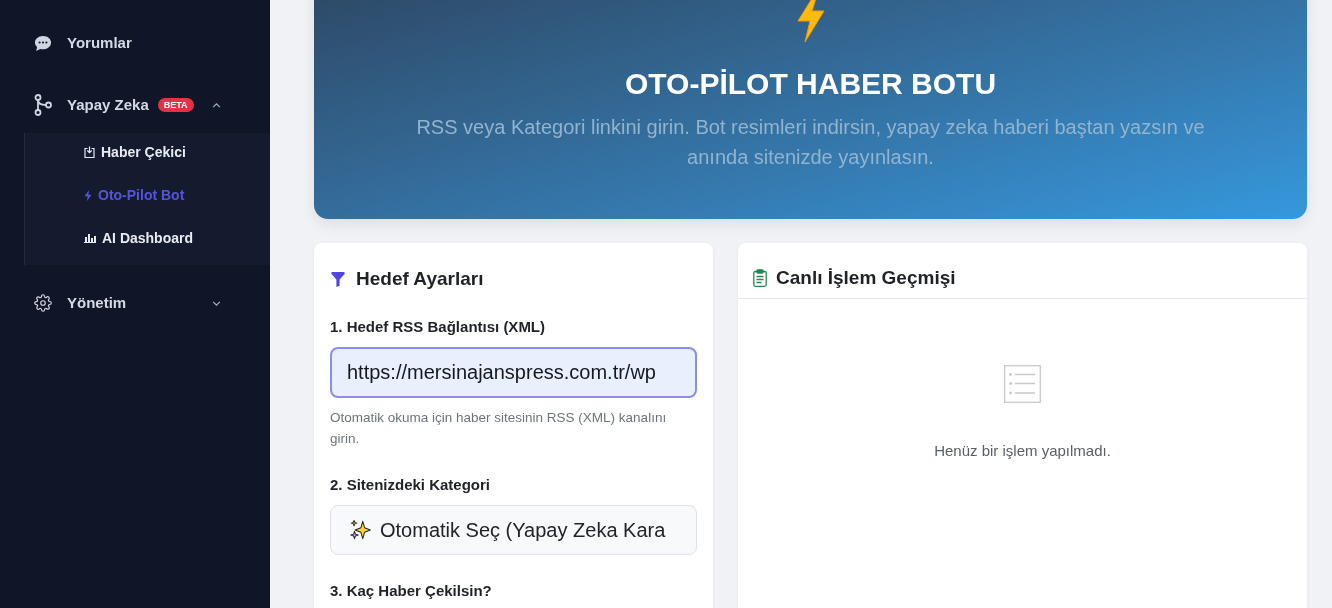 This screenshot has width=1332, height=608. Describe the element at coordinates (866, 278) in the screenshot. I see `card-title: Canlı İşlem Geçmişi` at that location.